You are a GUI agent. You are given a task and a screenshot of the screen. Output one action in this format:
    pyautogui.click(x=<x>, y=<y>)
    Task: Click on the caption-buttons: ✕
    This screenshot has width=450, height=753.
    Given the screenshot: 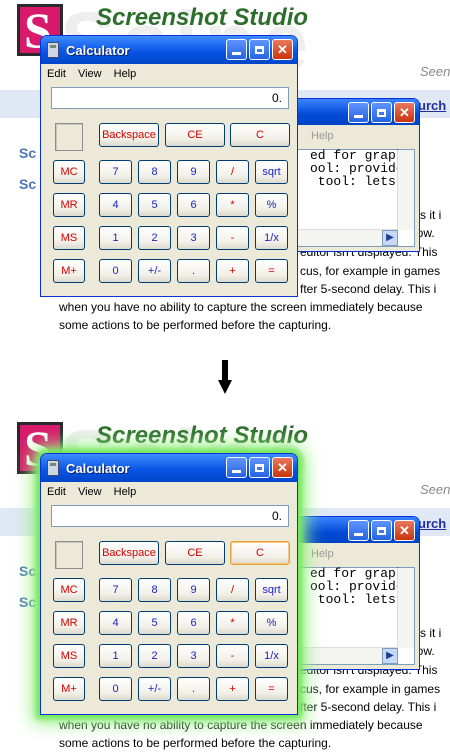 What is the action you would take?
    pyautogui.click(x=259, y=467)
    